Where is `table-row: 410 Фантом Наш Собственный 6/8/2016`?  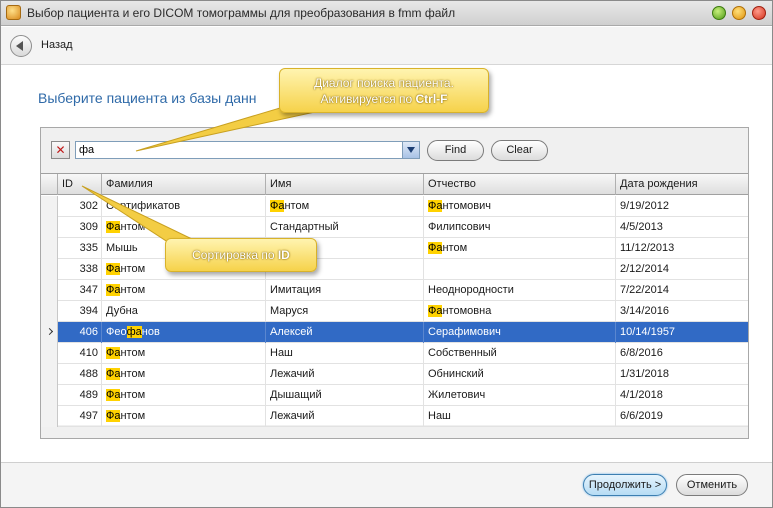
table-row: 410 Фантом Наш Собственный 6/8/2016 is located at coordinates (394, 353).